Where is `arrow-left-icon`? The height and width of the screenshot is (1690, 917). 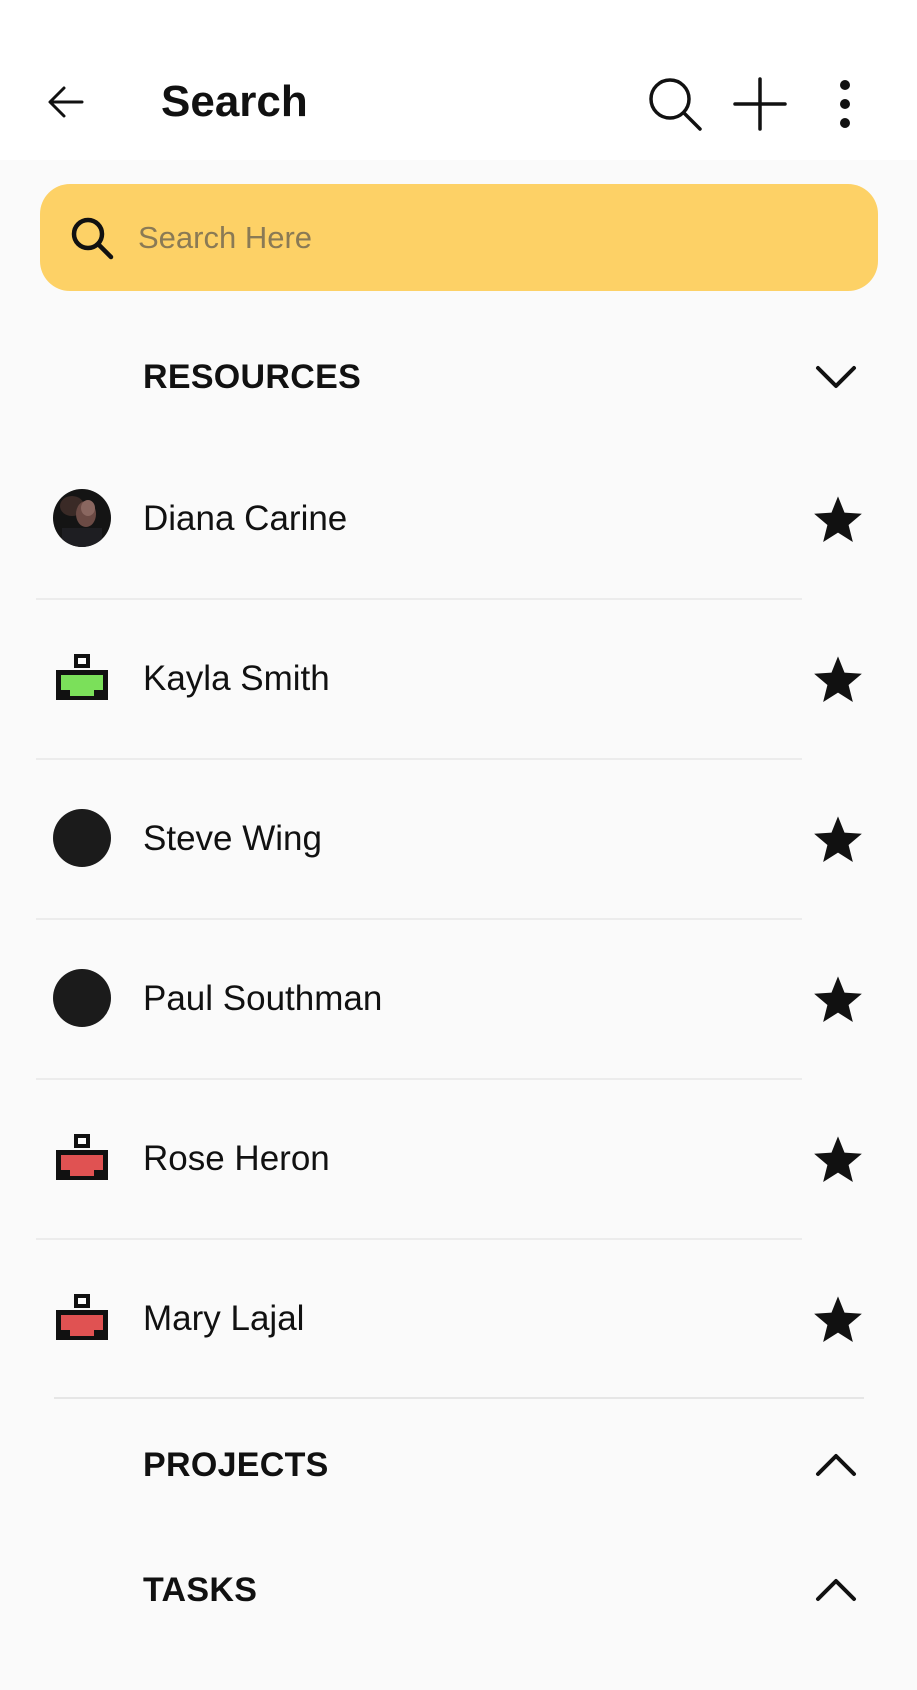 arrow-left-icon is located at coordinates (66, 102).